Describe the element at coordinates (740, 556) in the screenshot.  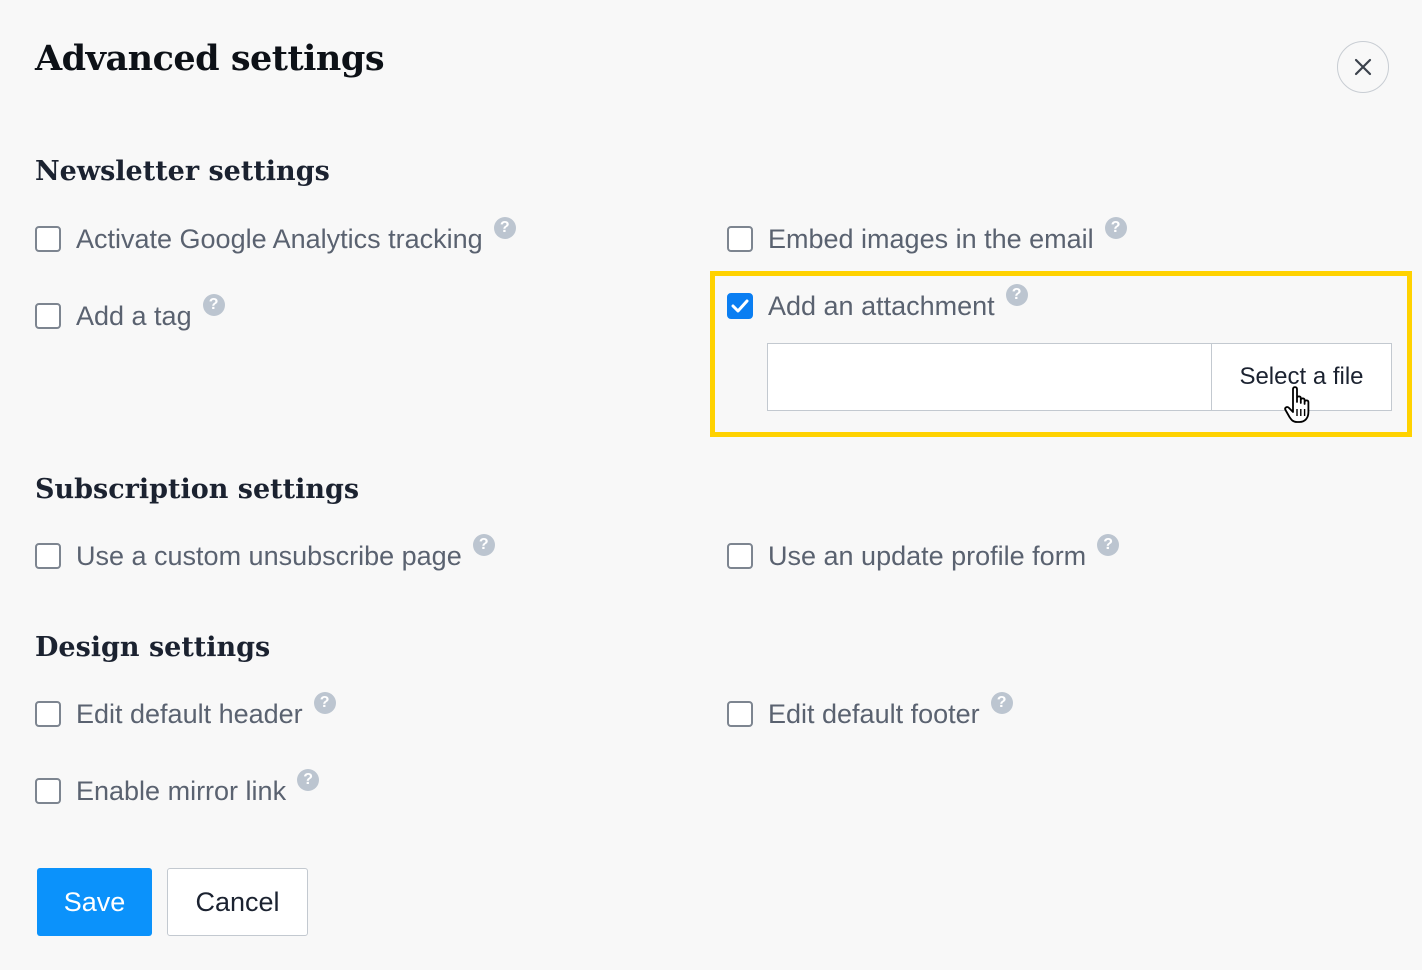
I see `update-profile-checkbox` at that location.